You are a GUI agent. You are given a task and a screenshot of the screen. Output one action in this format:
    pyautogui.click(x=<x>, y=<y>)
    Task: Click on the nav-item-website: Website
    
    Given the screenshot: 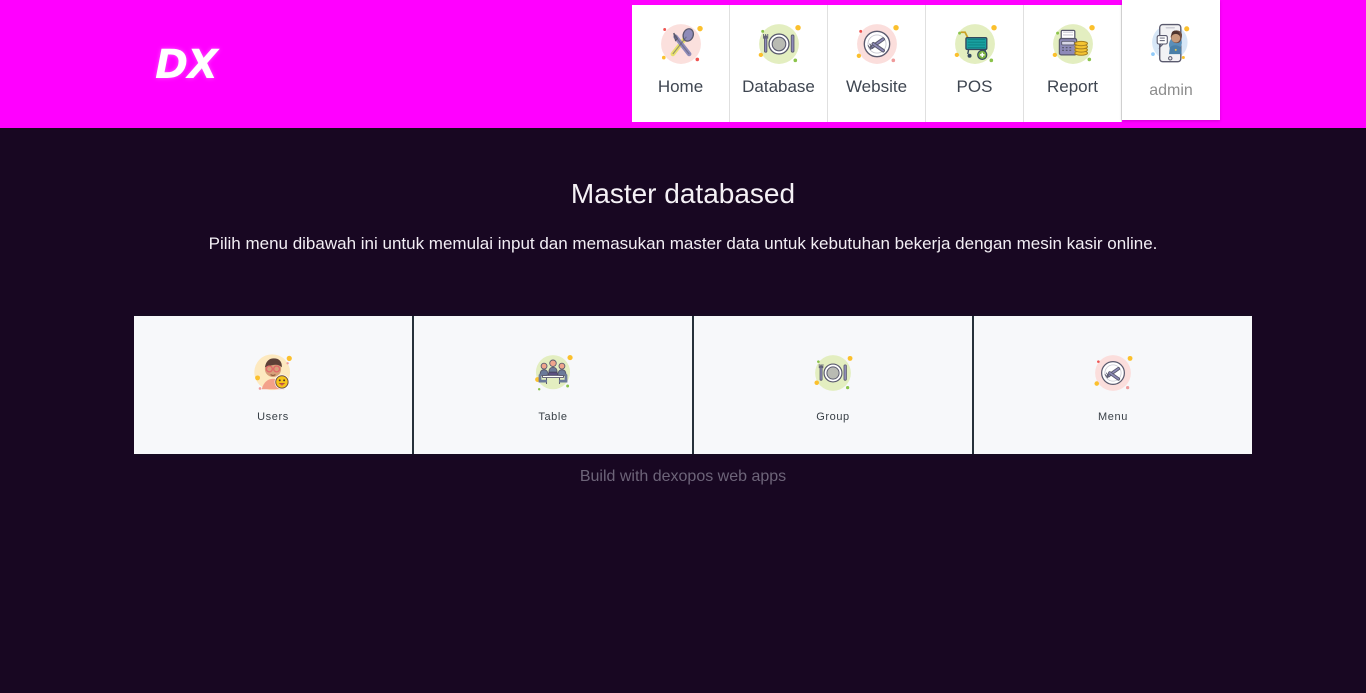 What is the action you would take?
    pyautogui.click(x=877, y=63)
    